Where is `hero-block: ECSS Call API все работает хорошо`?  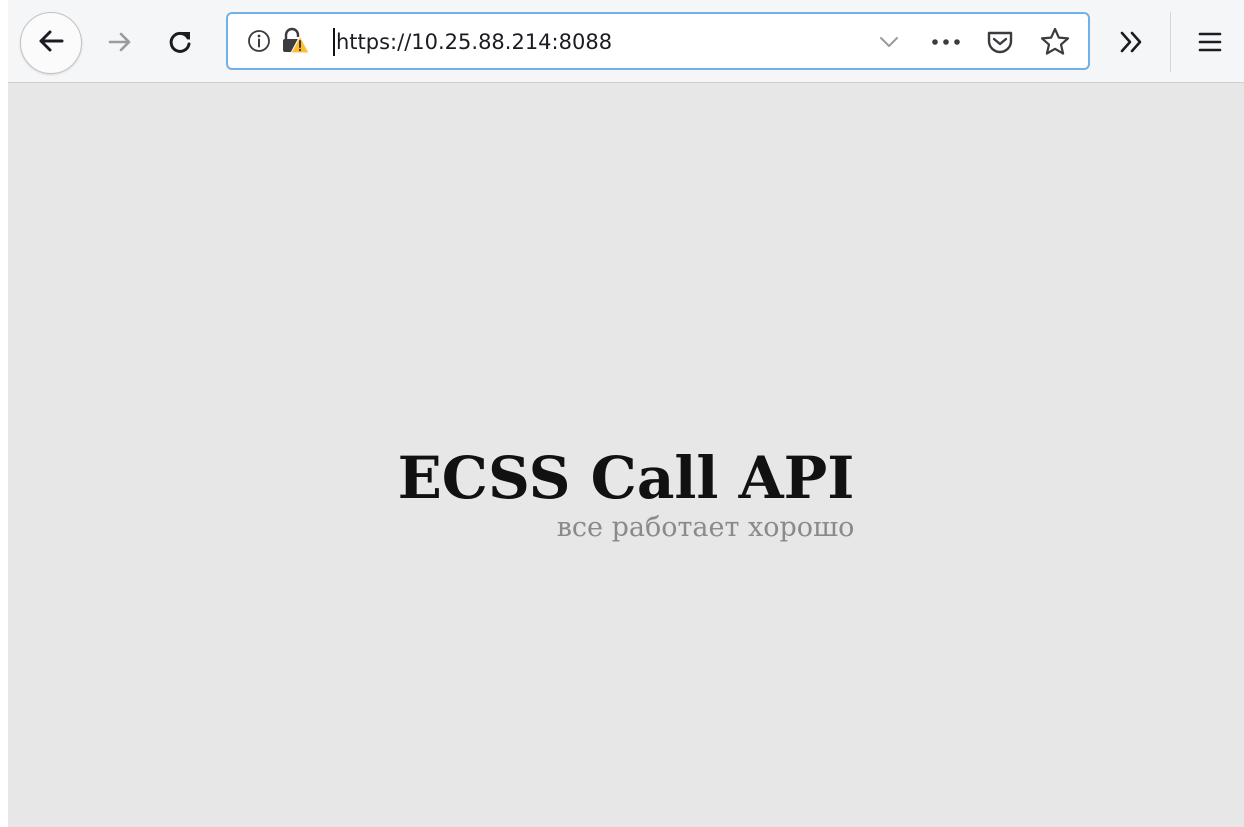 hero-block: ECSS Call API все работает хорошо is located at coordinates (626, 494).